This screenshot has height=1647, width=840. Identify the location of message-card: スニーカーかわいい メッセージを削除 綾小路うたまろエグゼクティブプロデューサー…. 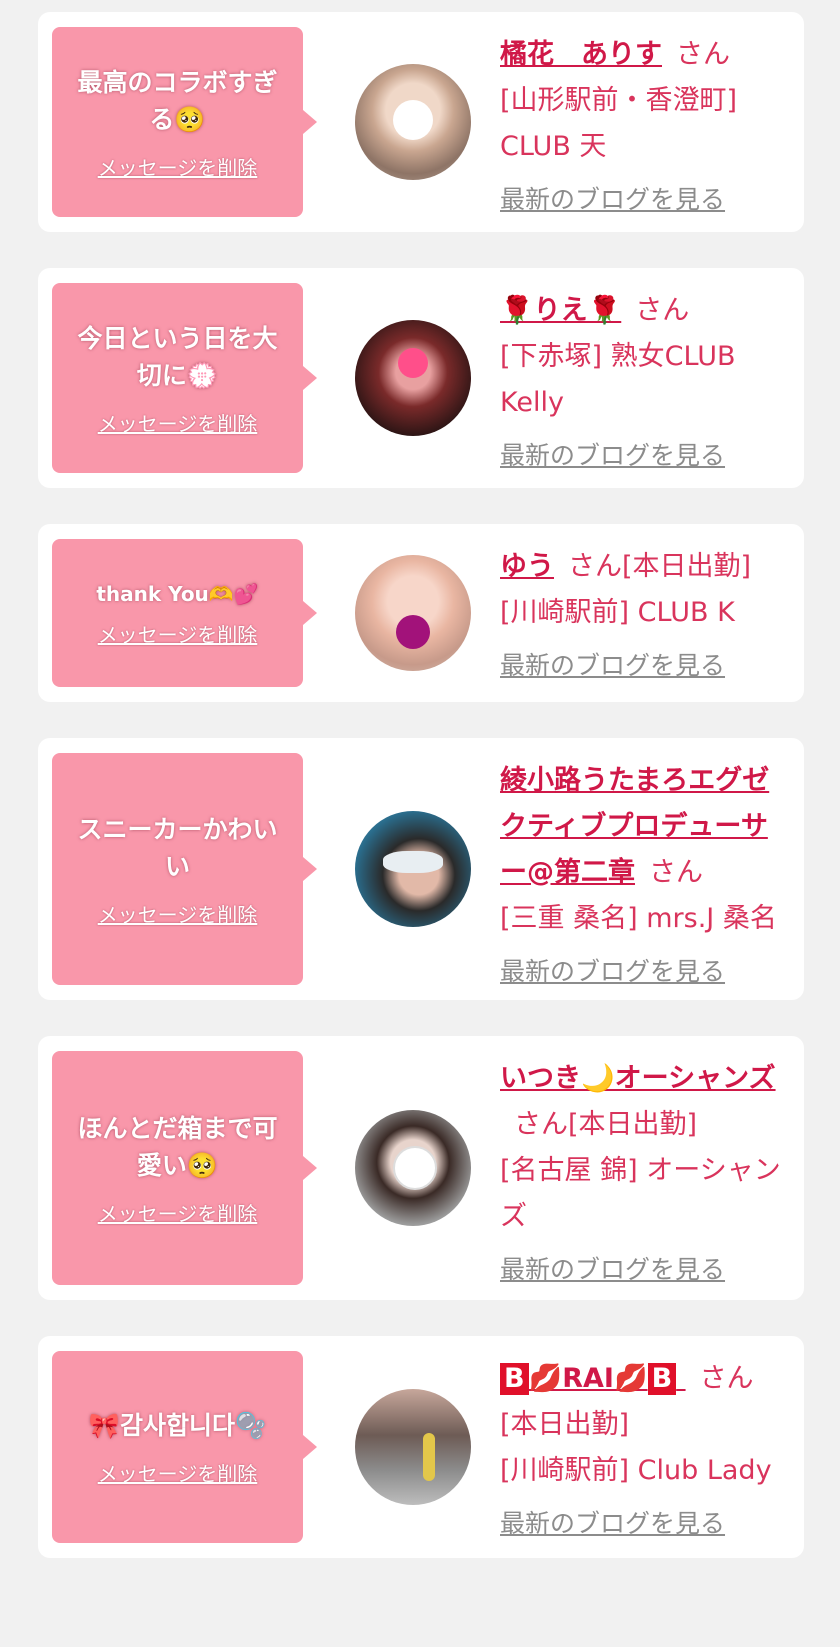
(421, 869).